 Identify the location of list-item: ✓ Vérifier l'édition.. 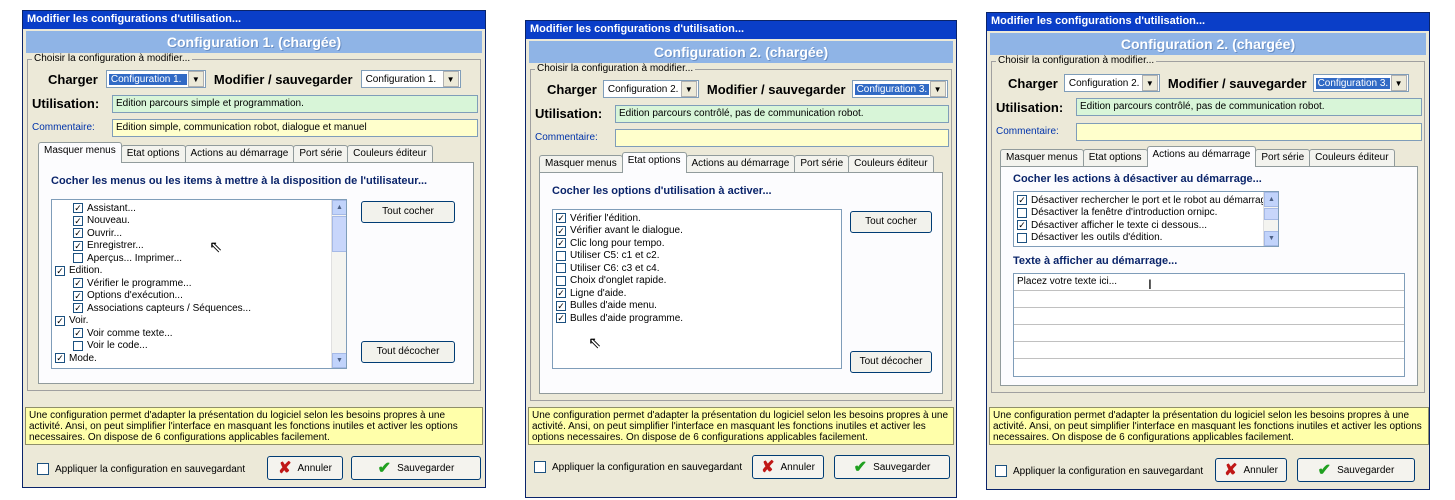
(697, 218).